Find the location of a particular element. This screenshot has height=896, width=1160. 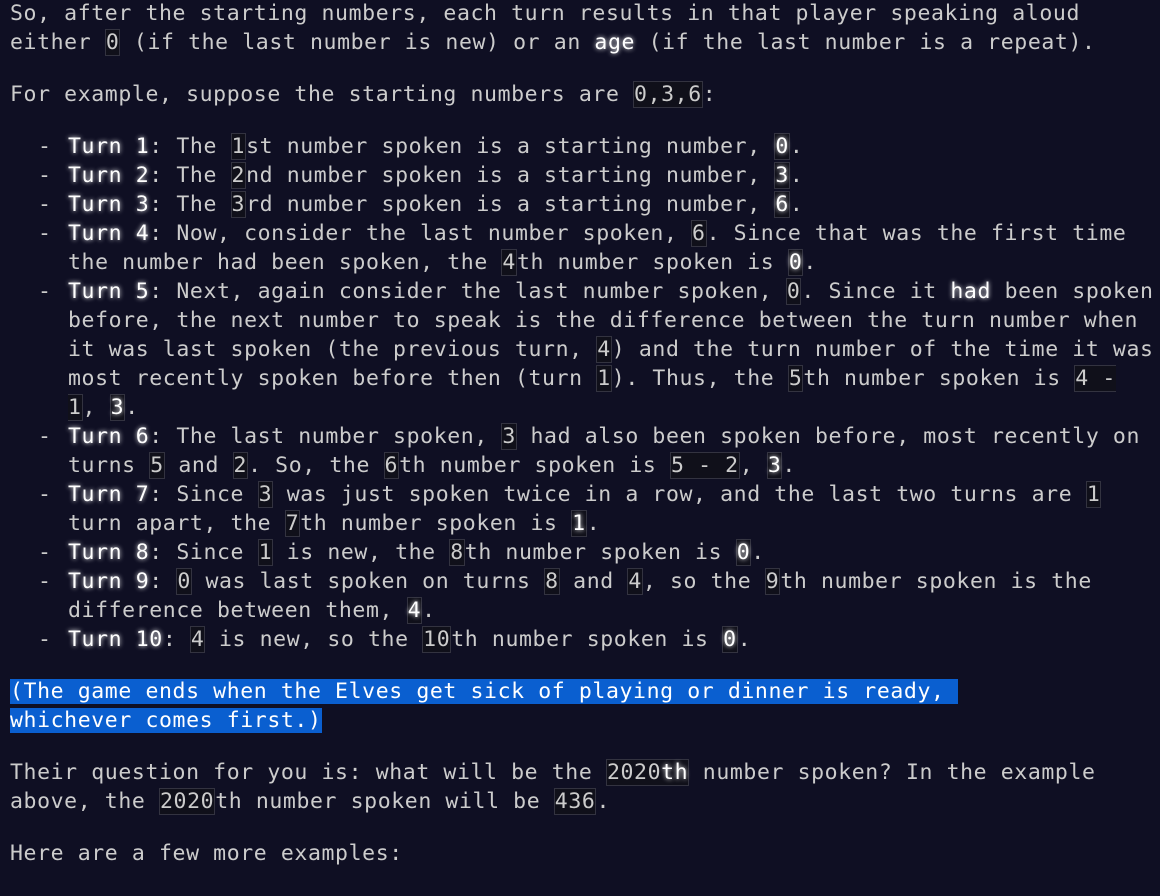

text: st number spoken is a starting number, is located at coordinates (510, 146).